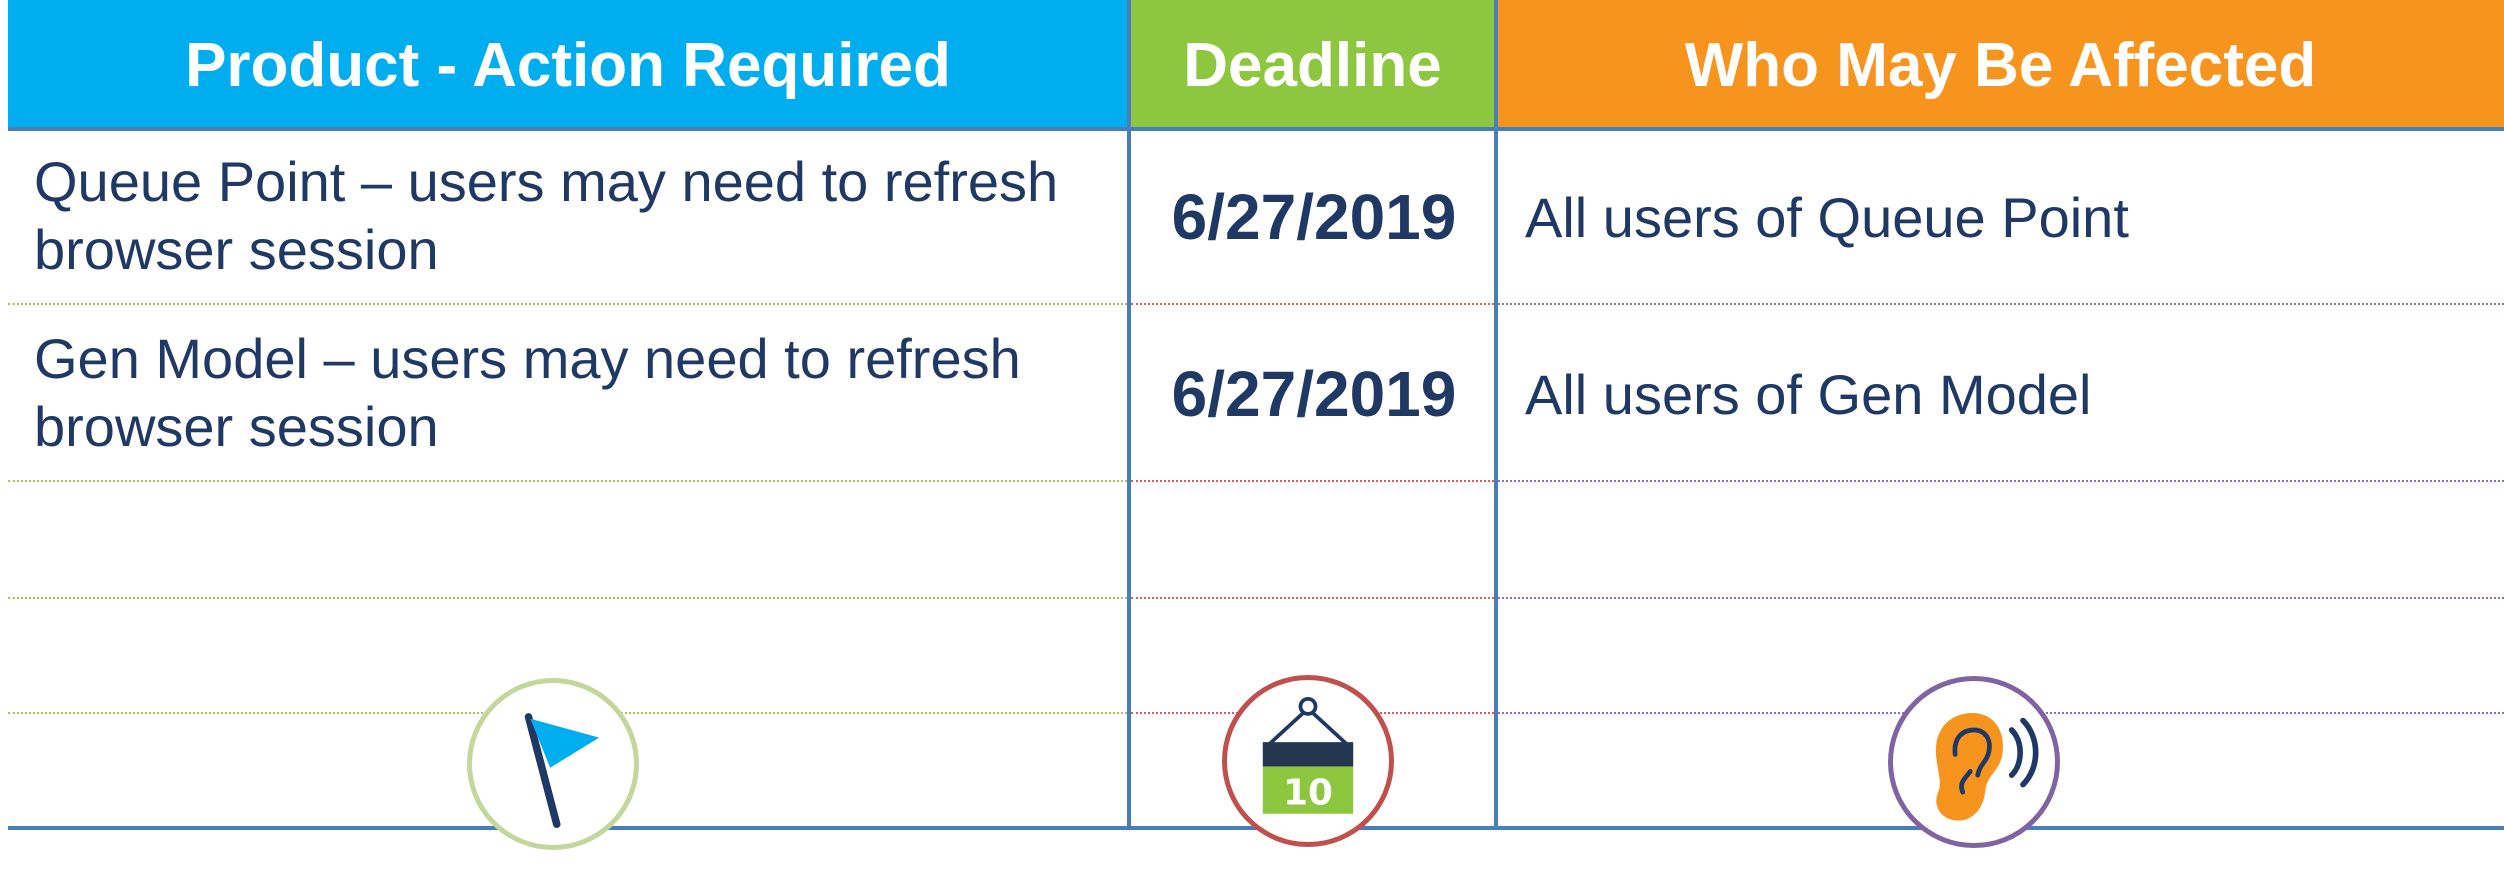 Image resolution: width=2504 pixels, height=869 pixels. What do you see at coordinates (1308, 755) in the screenshot?
I see `calendar-icon: 10` at bounding box center [1308, 755].